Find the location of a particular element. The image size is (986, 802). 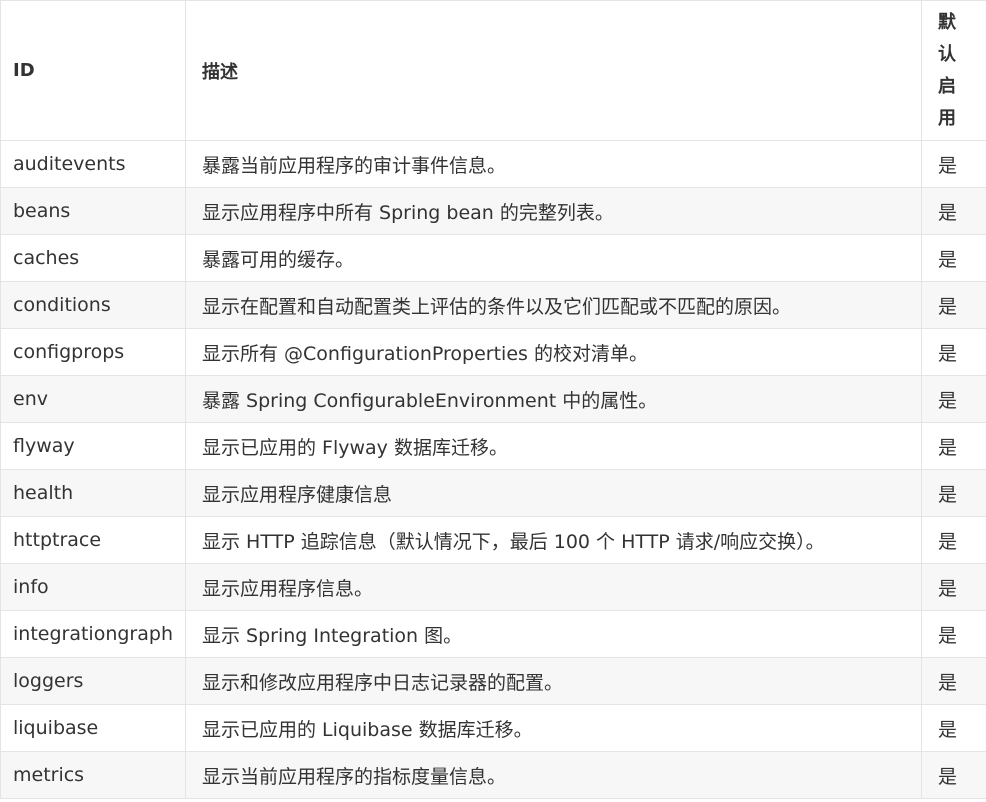

cell-endpoint-id: configprops is located at coordinates (93, 352).